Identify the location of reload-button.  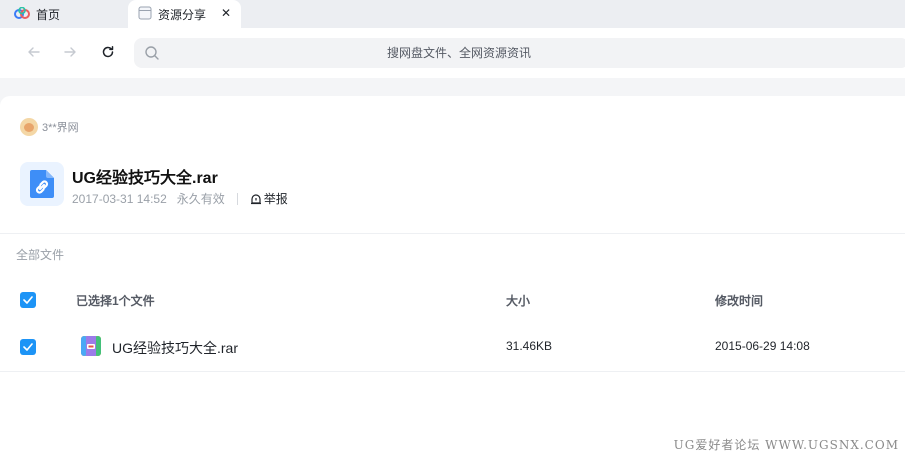
(108, 52).